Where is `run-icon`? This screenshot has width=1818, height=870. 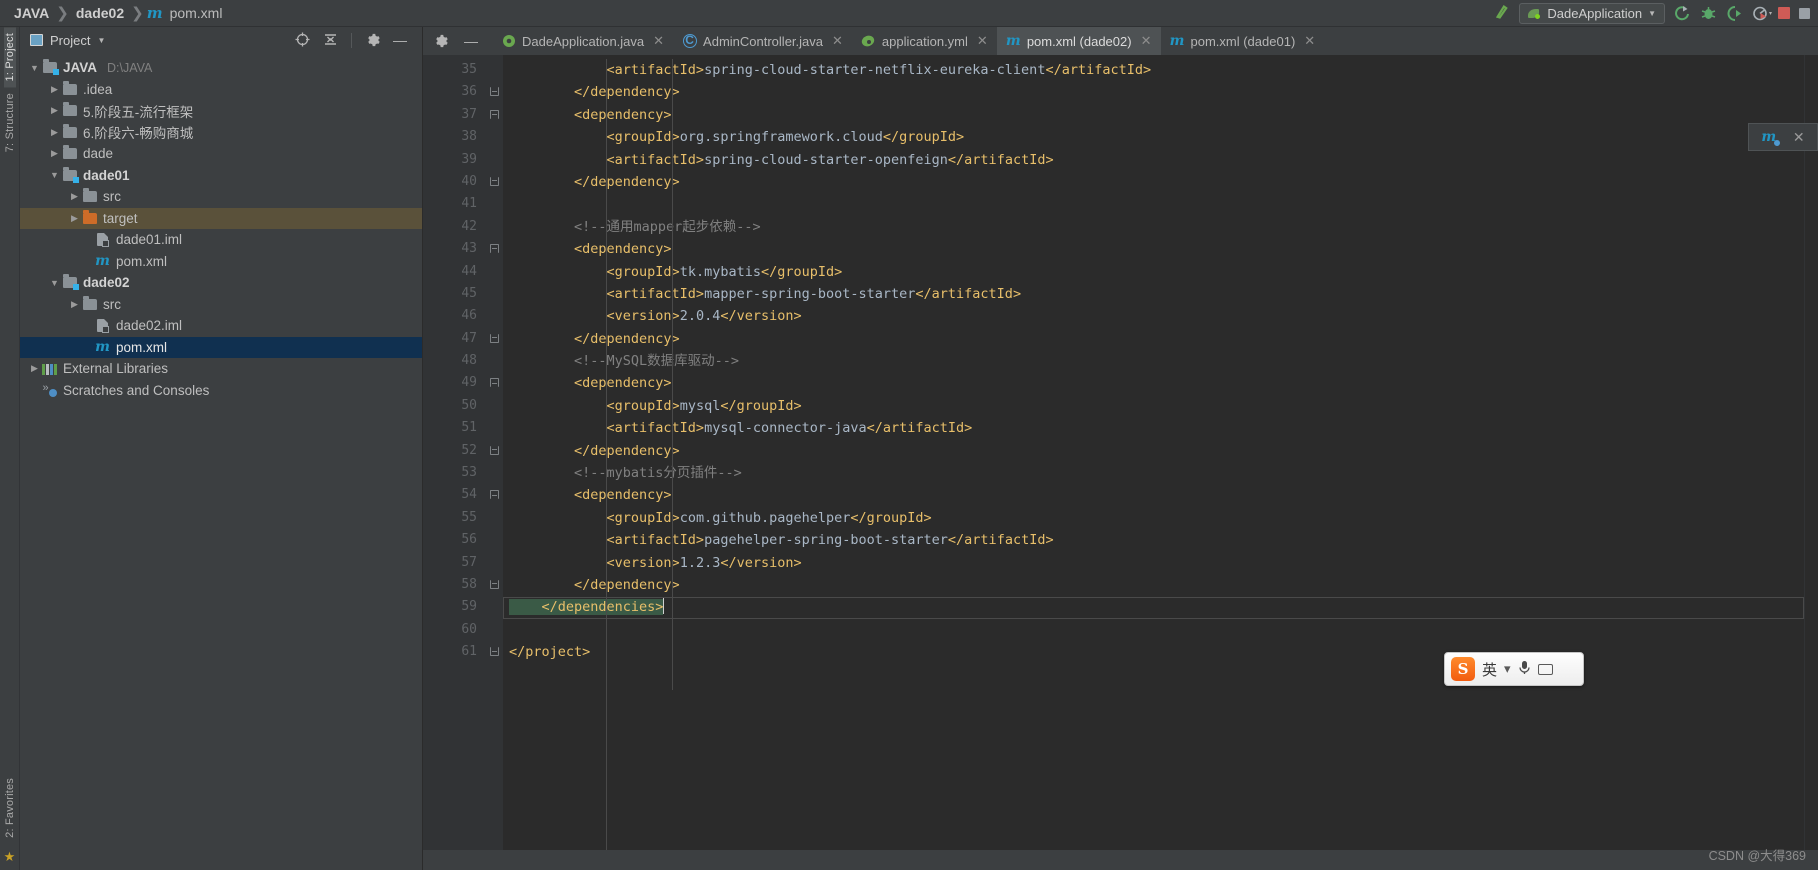
run-icon is located at coordinates (1682, 13).